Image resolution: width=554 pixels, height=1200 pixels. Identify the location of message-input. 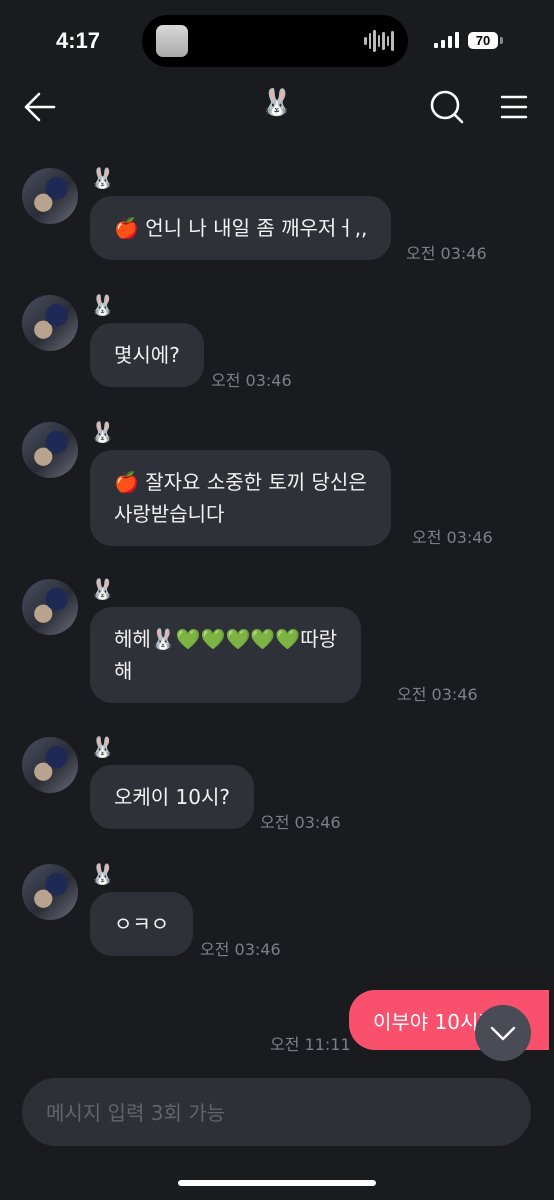
(276, 1113).